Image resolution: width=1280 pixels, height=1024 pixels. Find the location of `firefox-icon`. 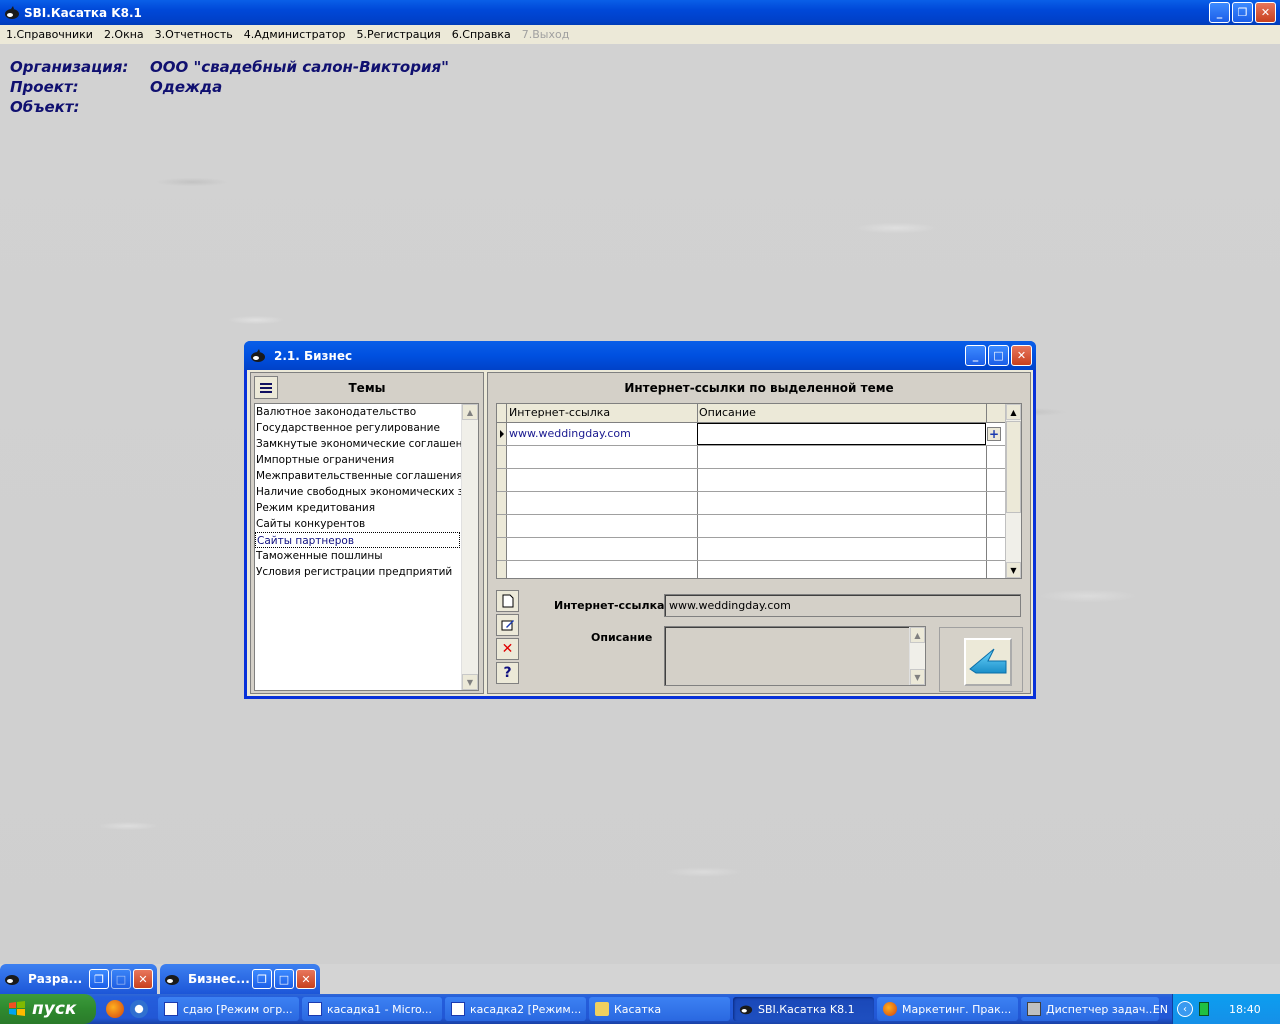

firefox-icon is located at coordinates (115, 1009).